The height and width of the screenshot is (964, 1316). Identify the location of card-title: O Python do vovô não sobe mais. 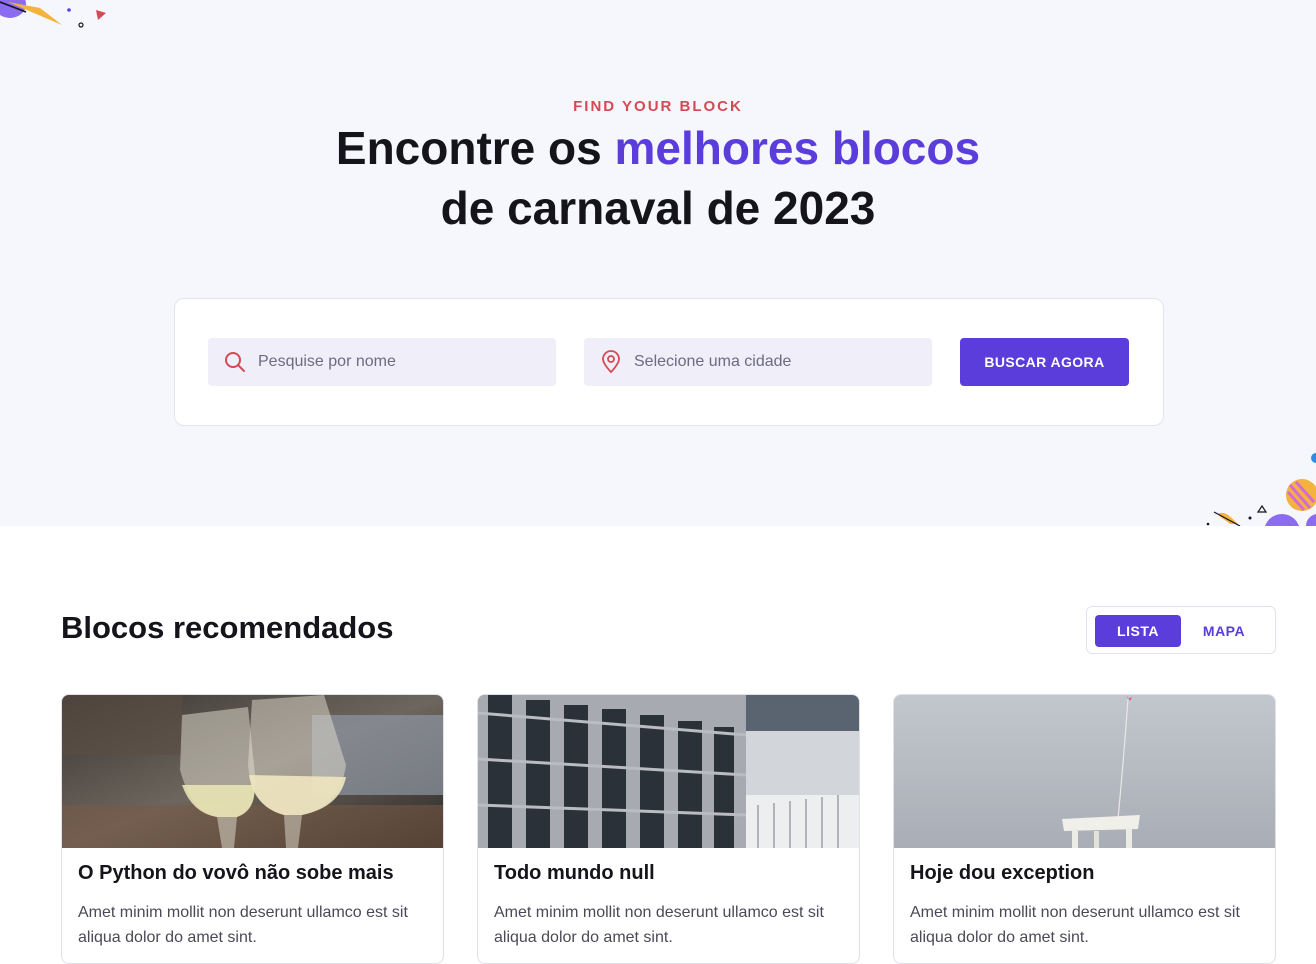
(236, 873).